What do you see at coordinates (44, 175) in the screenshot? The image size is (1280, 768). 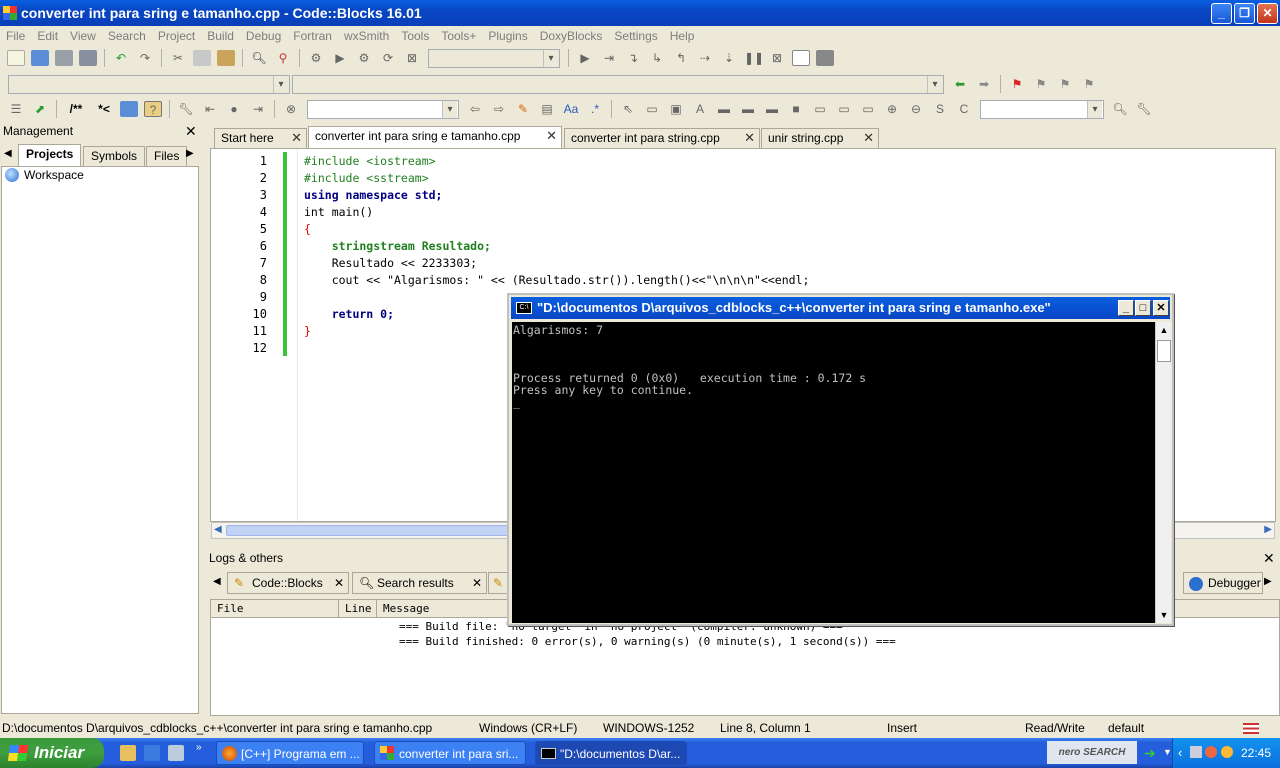 I see `tree-item-workspace: Workspace` at bounding box center [44, 175].